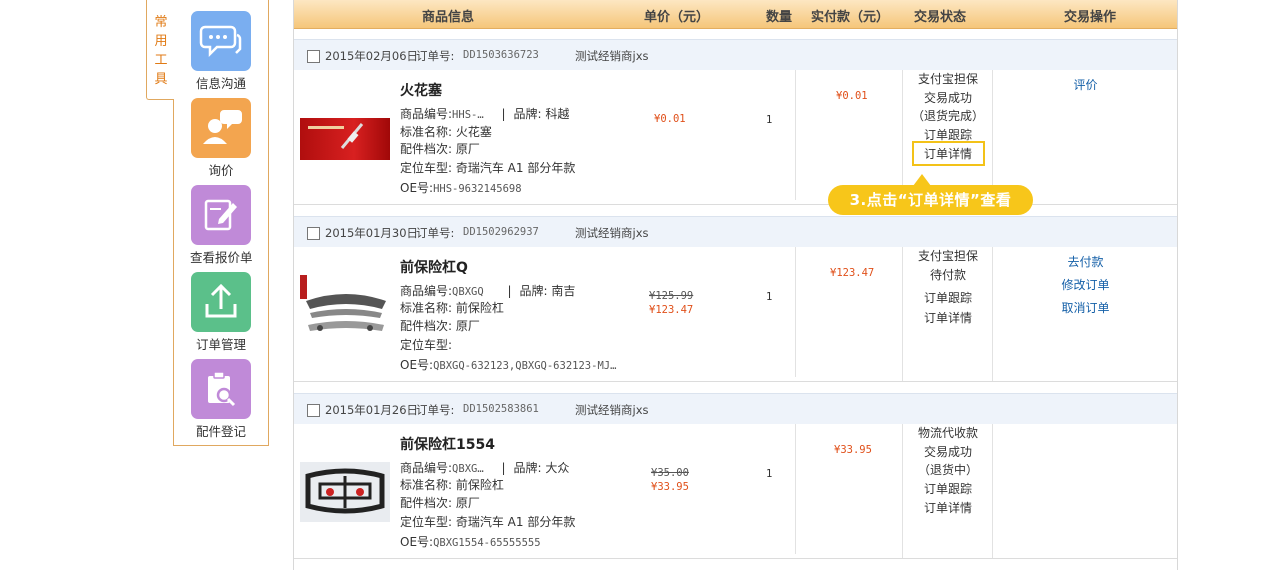 The height and width of the screenshot is (570, 1287). Describe the element at coordinates (850, 17) in the screenshot. I see `header-paid: 实付款（元）` at that location.